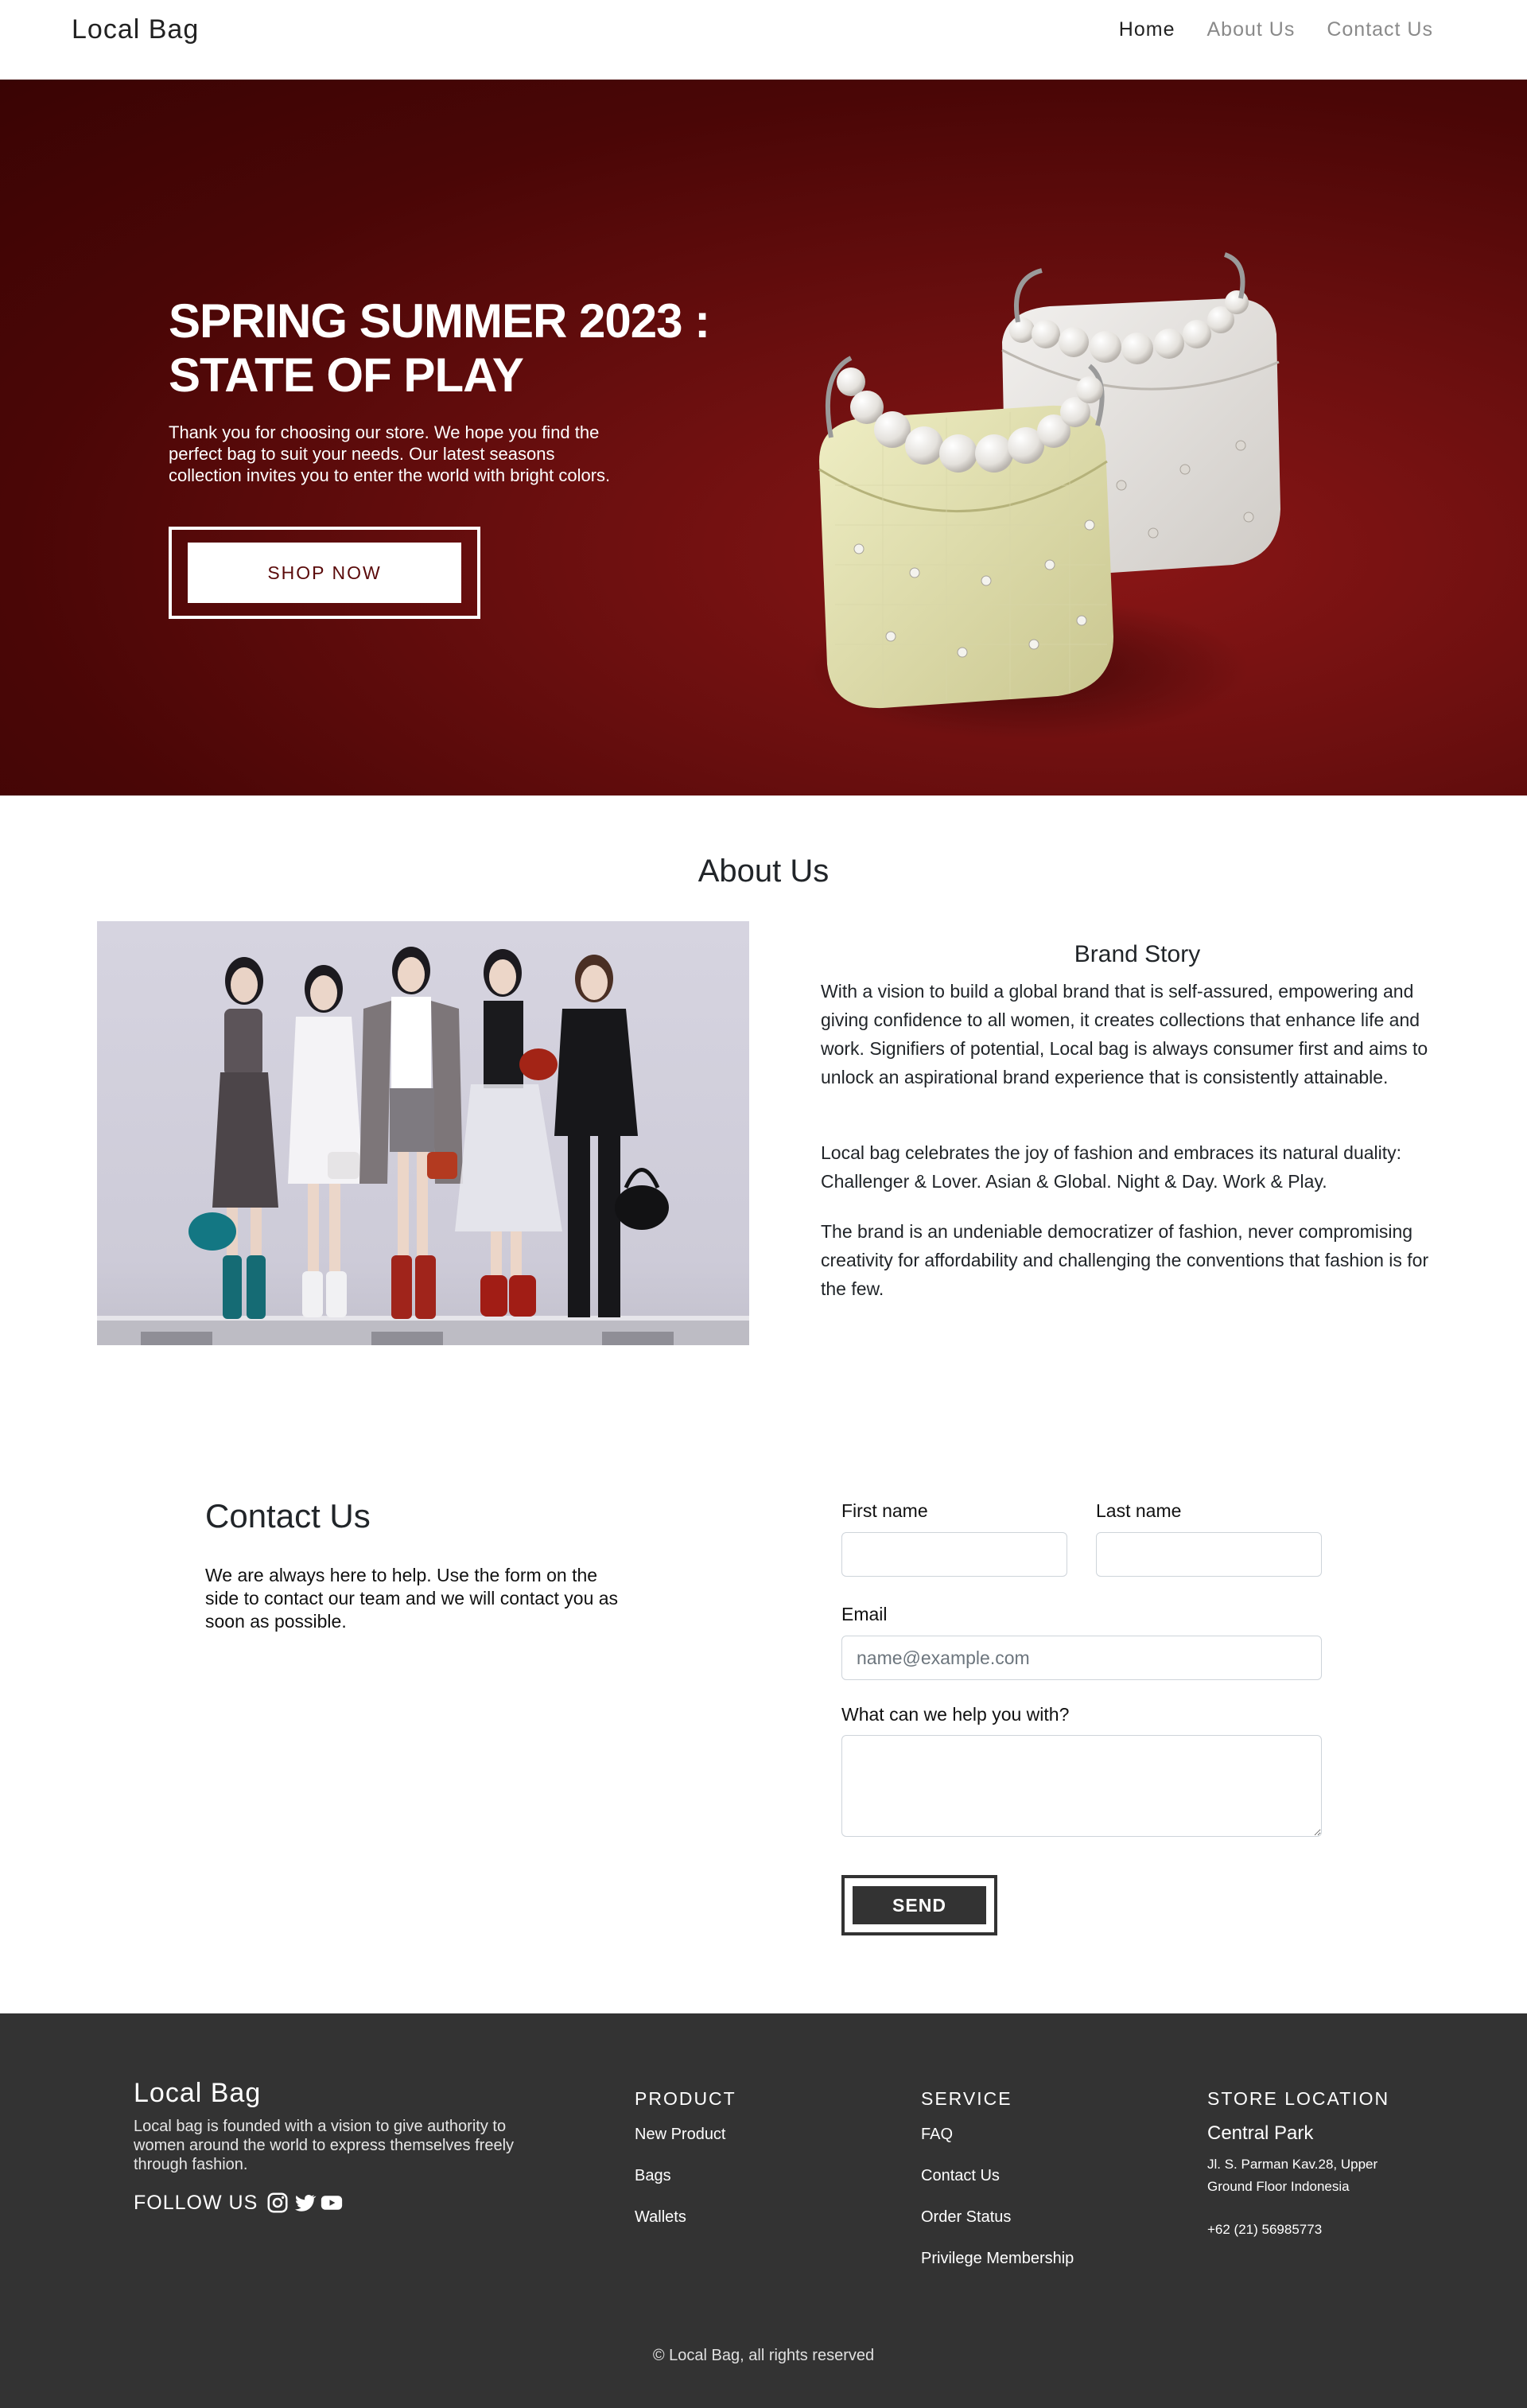 Image resolution: width=1527 pixels, height=2408 pixels. What do you see at coordinates (1081, 1658) in the screenshot?
I see `email-field` at bounding box center [1081, 1658].